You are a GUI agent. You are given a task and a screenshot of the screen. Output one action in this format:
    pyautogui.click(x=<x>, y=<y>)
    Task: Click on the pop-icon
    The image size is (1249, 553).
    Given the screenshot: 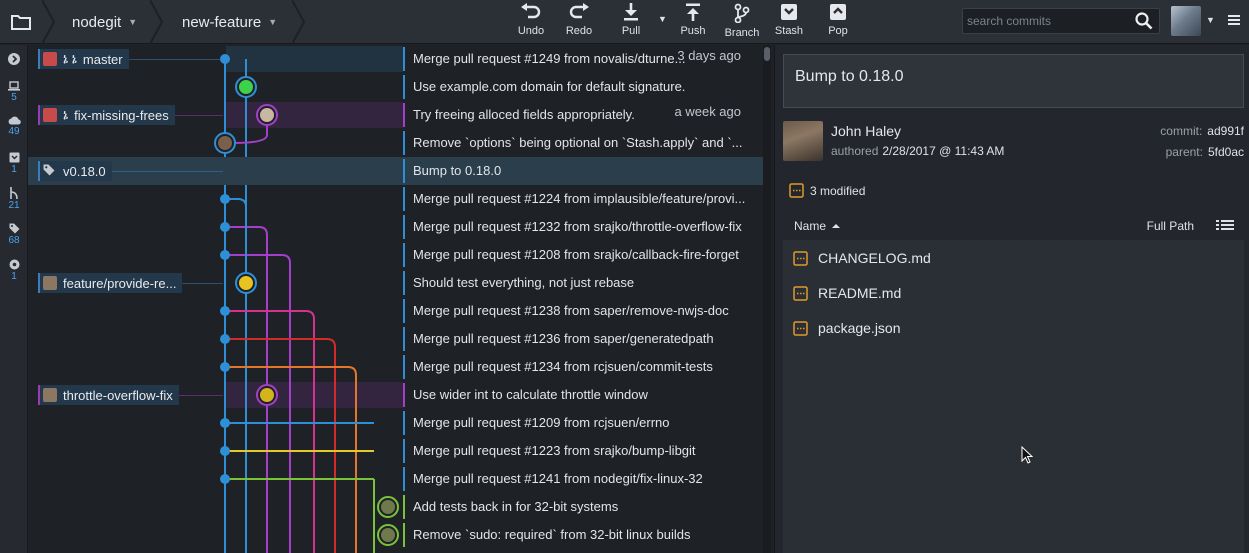 What is the action you would take?
    pyautogui.click(x=838, y=12)
    